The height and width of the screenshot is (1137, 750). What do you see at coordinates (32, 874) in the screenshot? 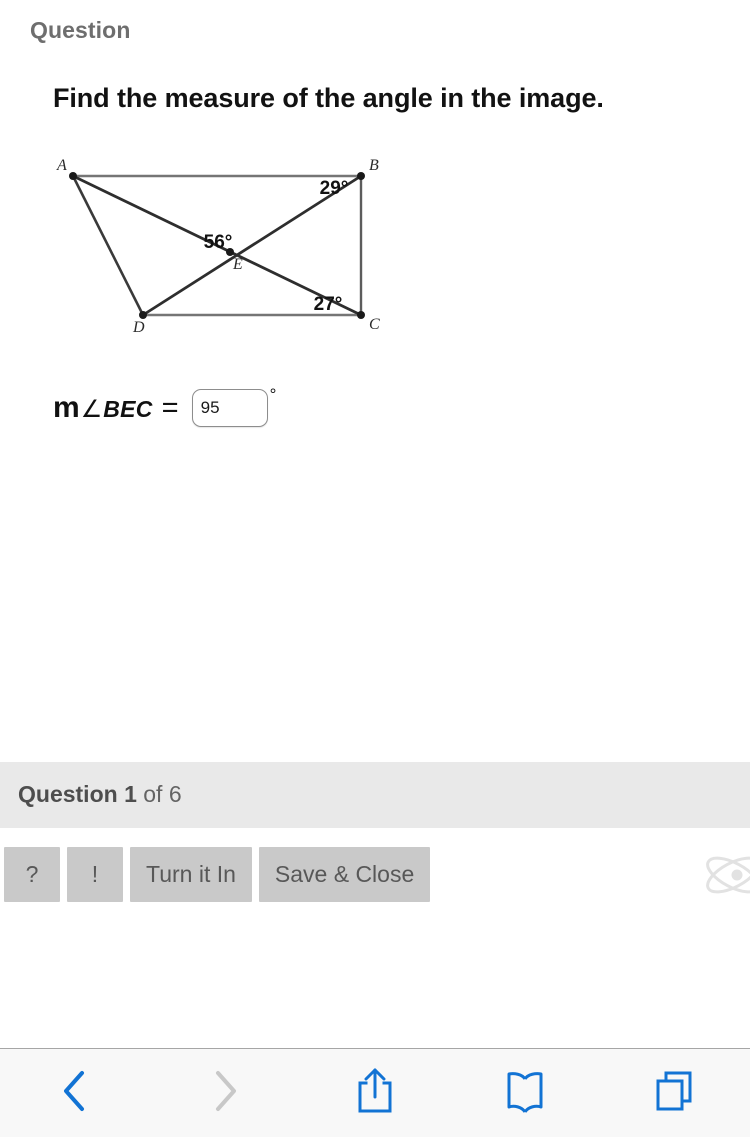
I see `help-button: ?` at bounding box center [32, 874].